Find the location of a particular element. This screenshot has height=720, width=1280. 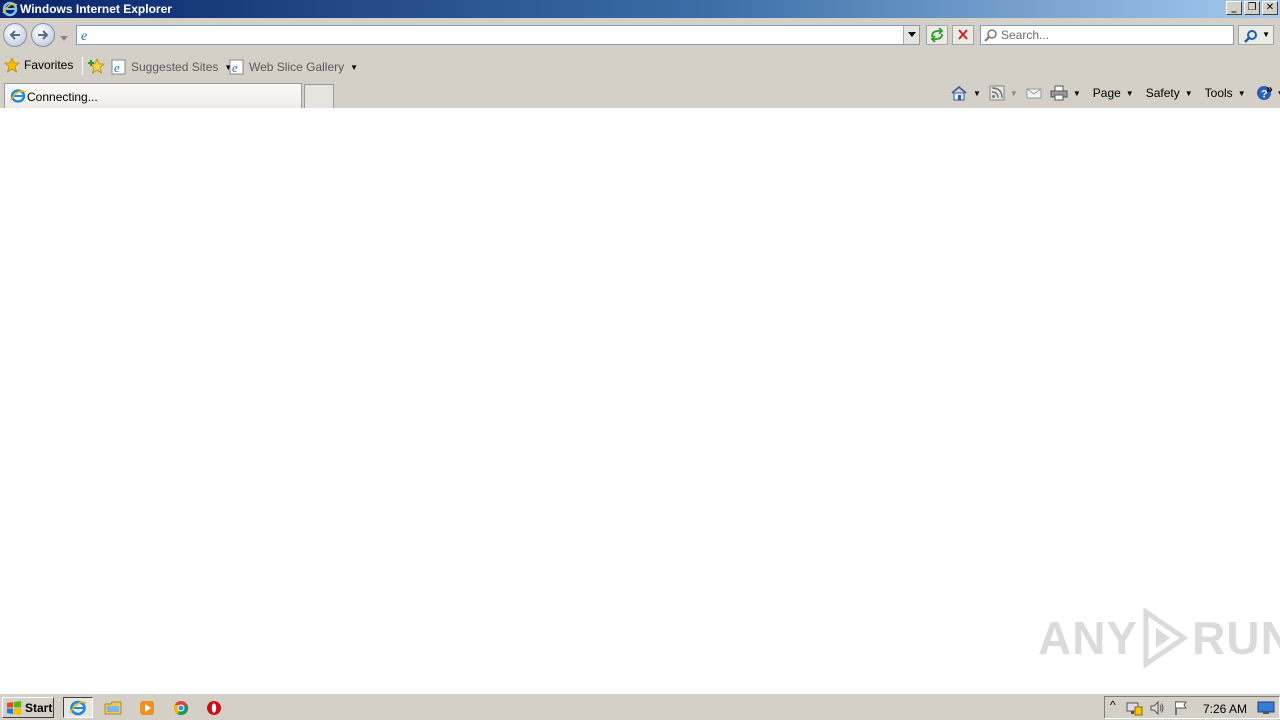

address-input is located at coordinates (497, 35).